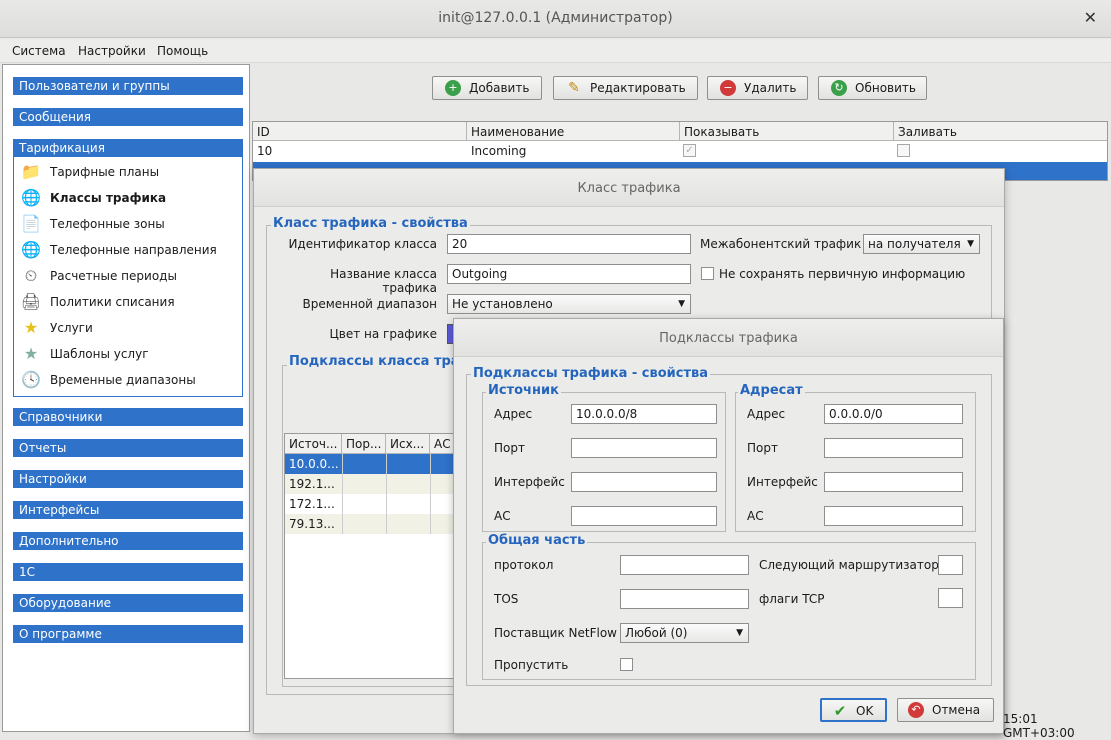  Describe the element at coordinates (128, 541) in the screenshot. I see `nav-section-additional: Дополнительно` at that location.